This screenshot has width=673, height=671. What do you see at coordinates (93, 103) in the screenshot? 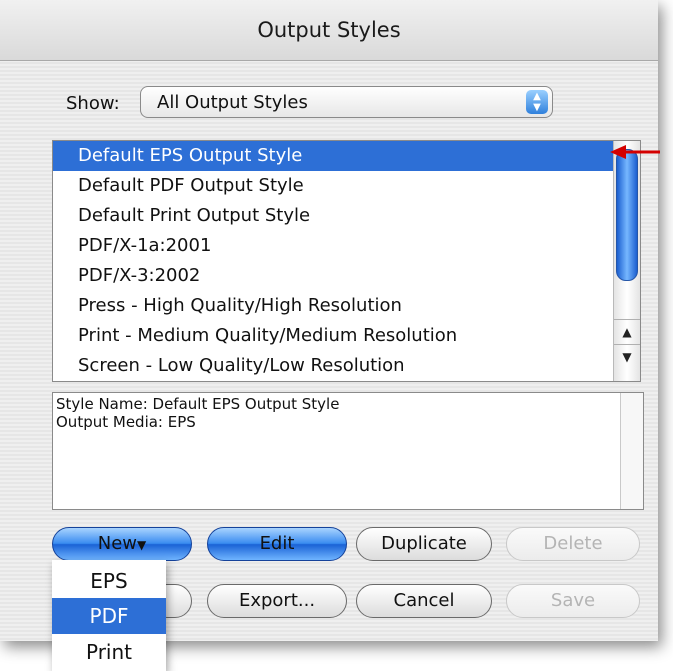
I see `show-label: Show:` at bounding box center [93, 103].